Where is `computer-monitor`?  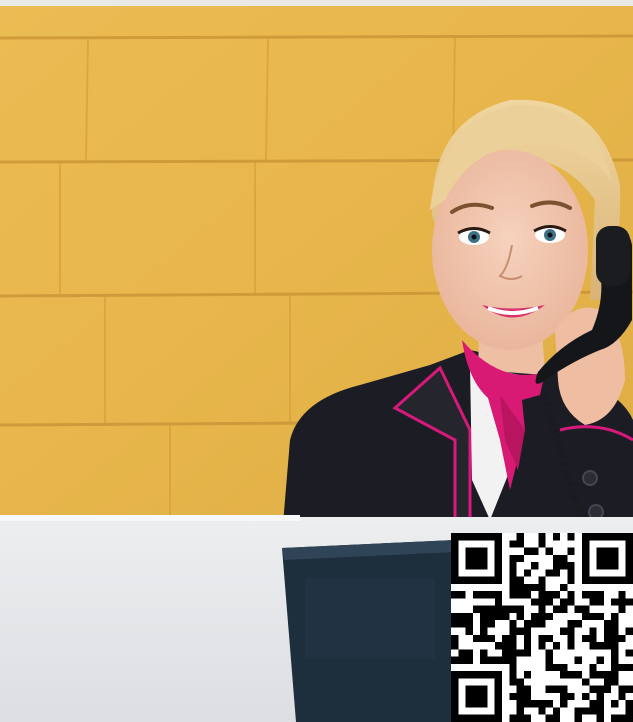
computer-monitor is located at coordinates (370, 631).